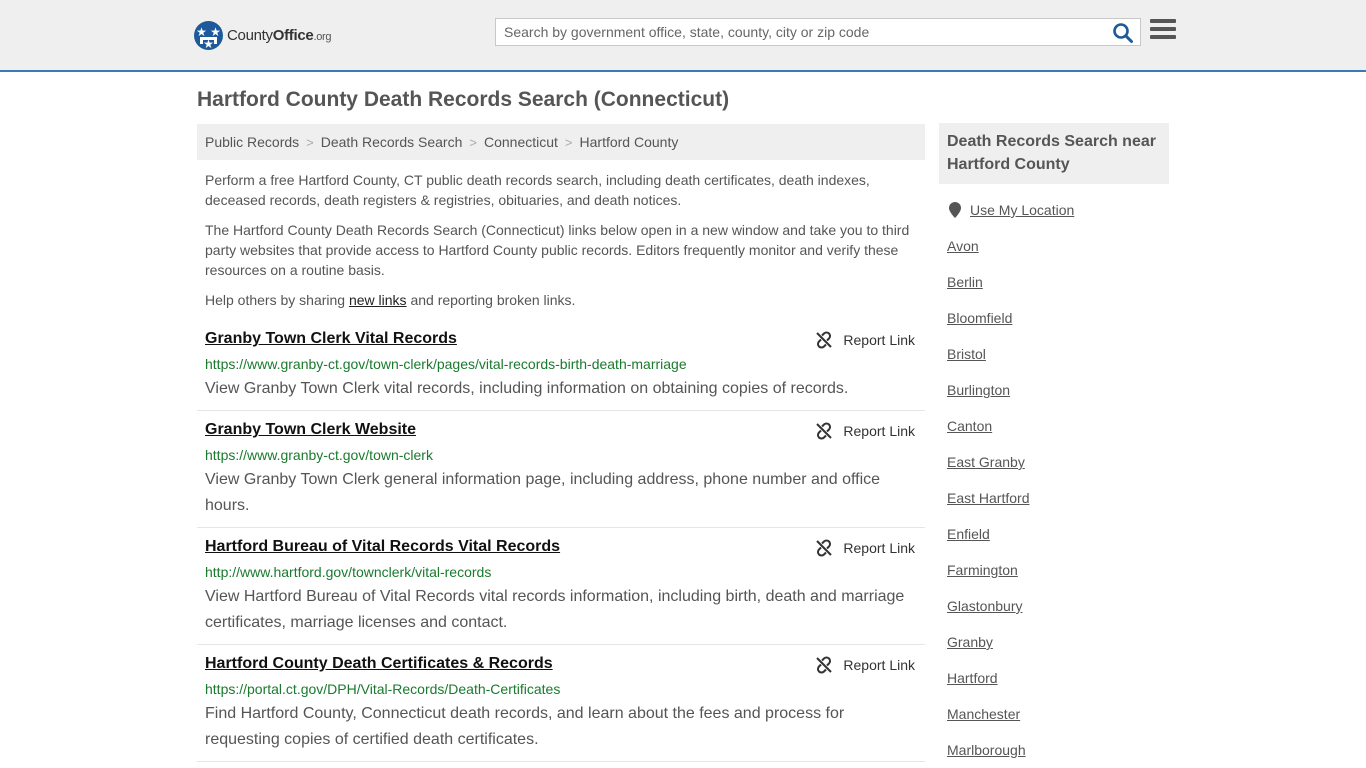 The height and width of the screenshot is (768, 1366). I want to click on logo-brand-bold: Office, so click(293, 35).